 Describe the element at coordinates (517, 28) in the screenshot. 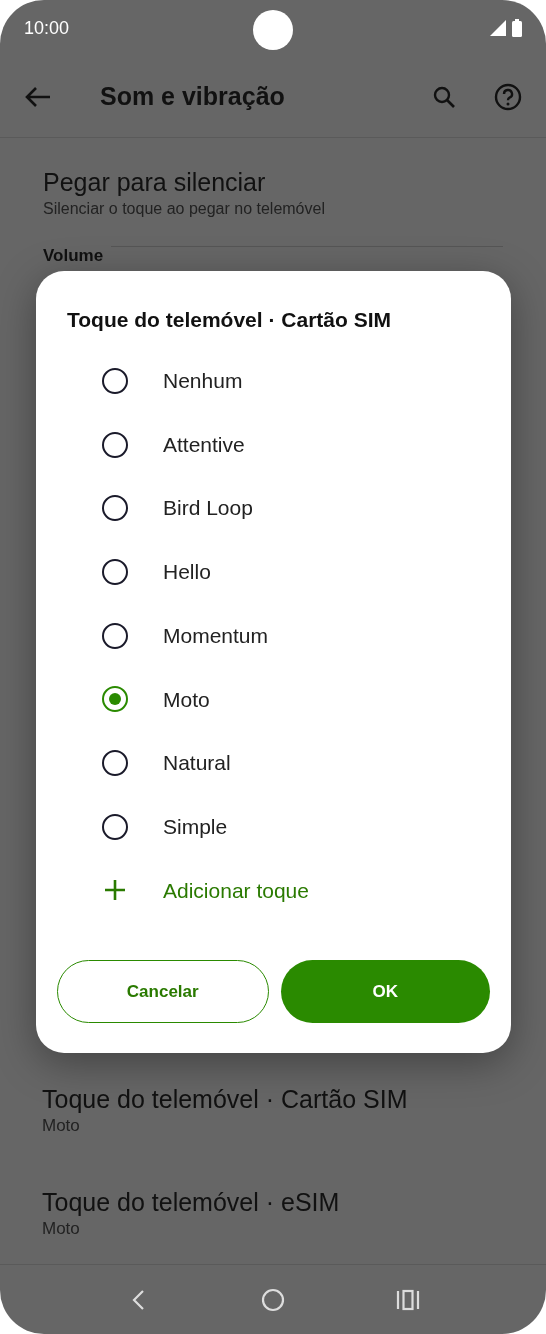

I see `battery-icon` at that location.